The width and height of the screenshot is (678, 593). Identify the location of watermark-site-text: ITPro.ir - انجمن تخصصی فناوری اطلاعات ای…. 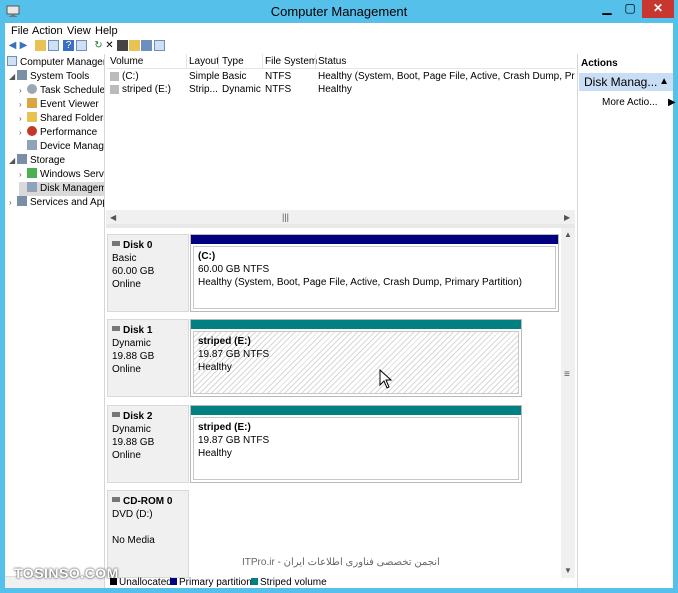
(341, 562).